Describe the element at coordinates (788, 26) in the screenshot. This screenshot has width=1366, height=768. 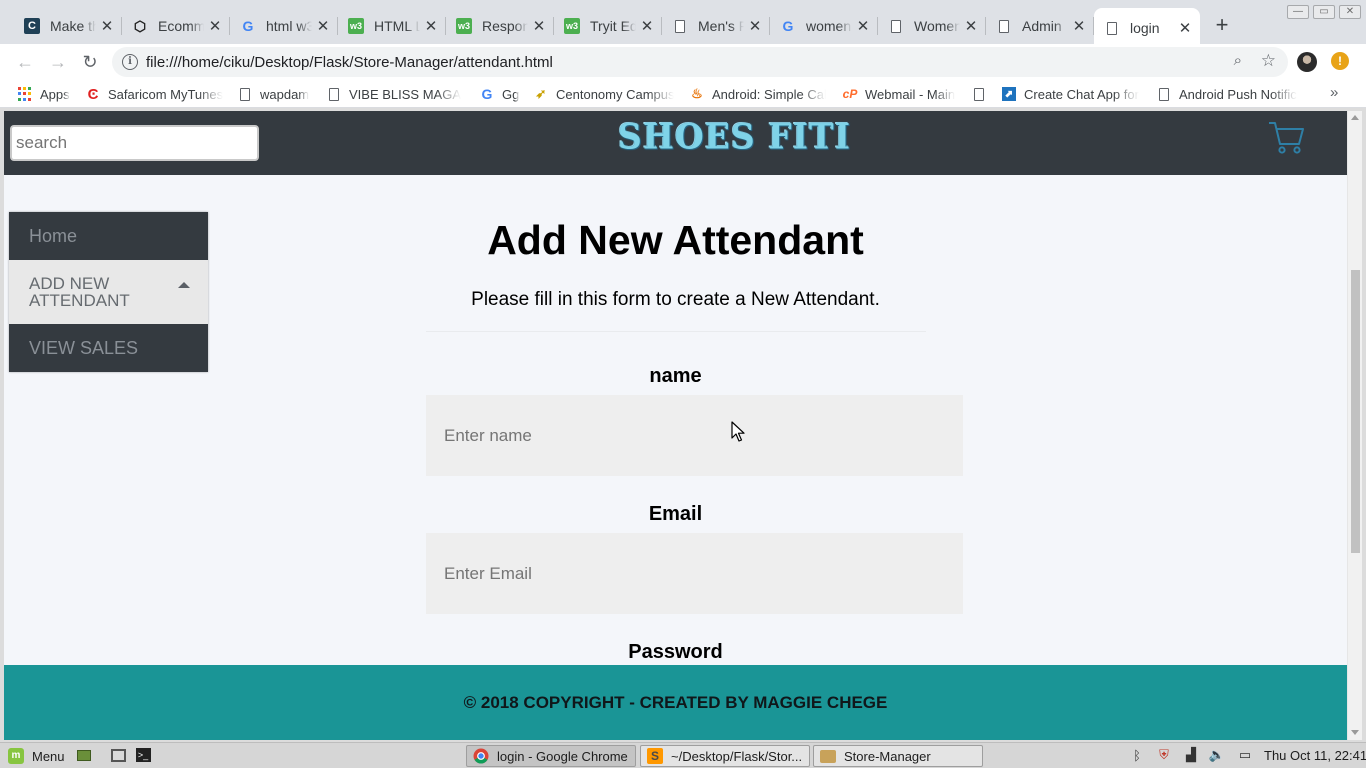
I see `google-icon: G` at that location.